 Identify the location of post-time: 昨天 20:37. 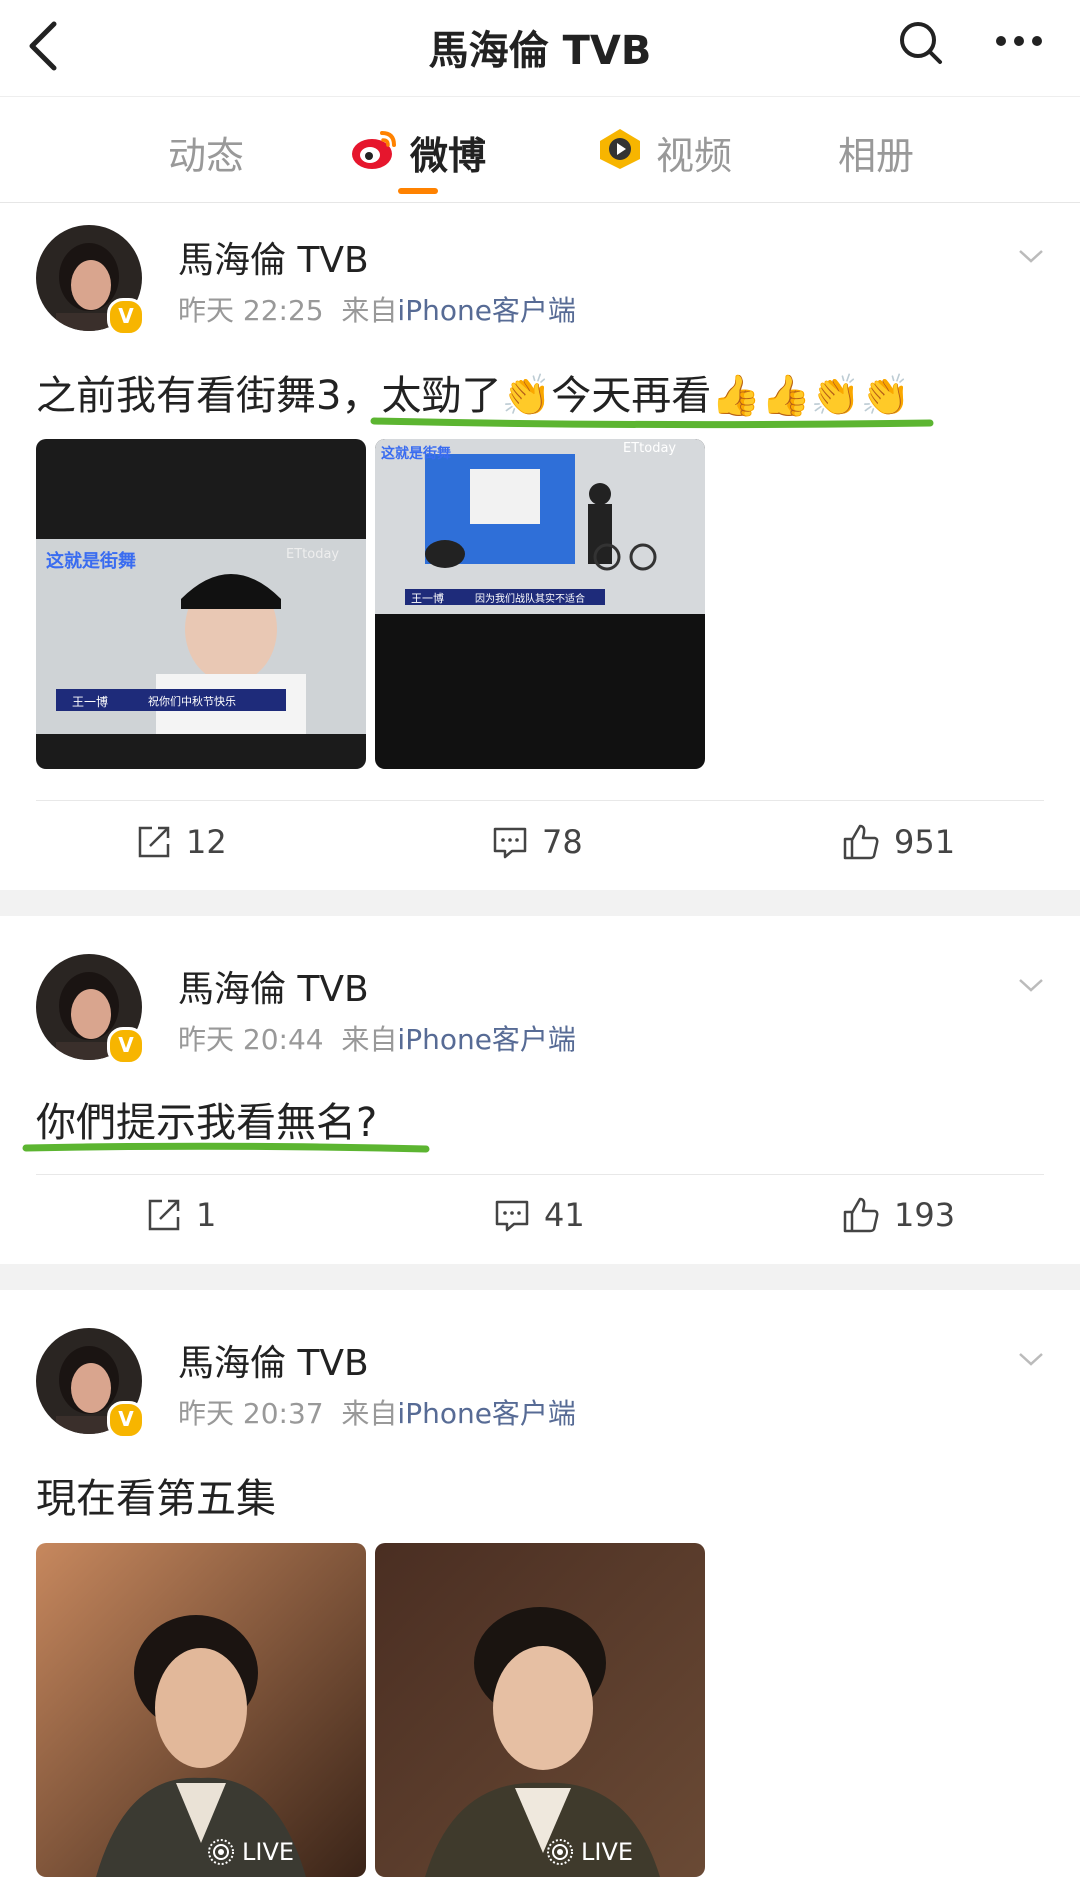
(251, 1413).